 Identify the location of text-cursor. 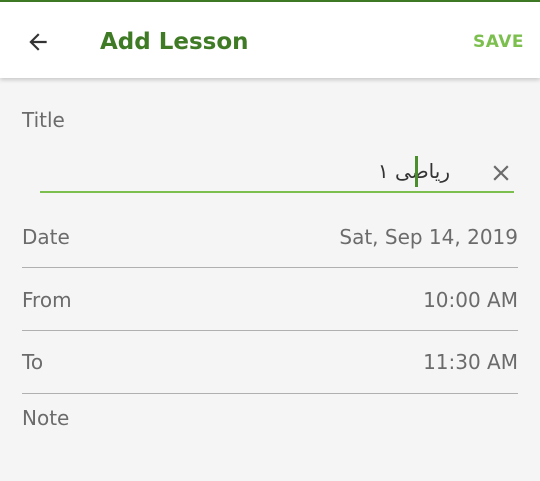
(416, 171).